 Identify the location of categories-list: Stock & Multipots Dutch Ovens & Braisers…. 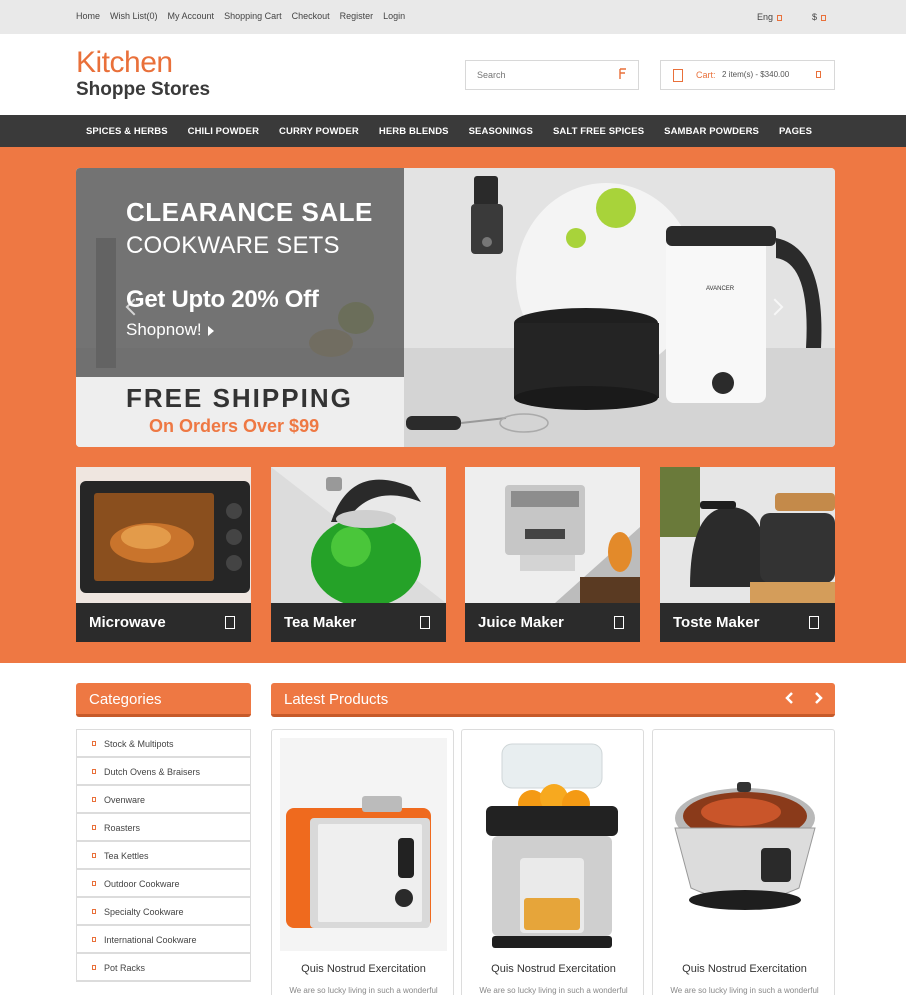
(163, 855).